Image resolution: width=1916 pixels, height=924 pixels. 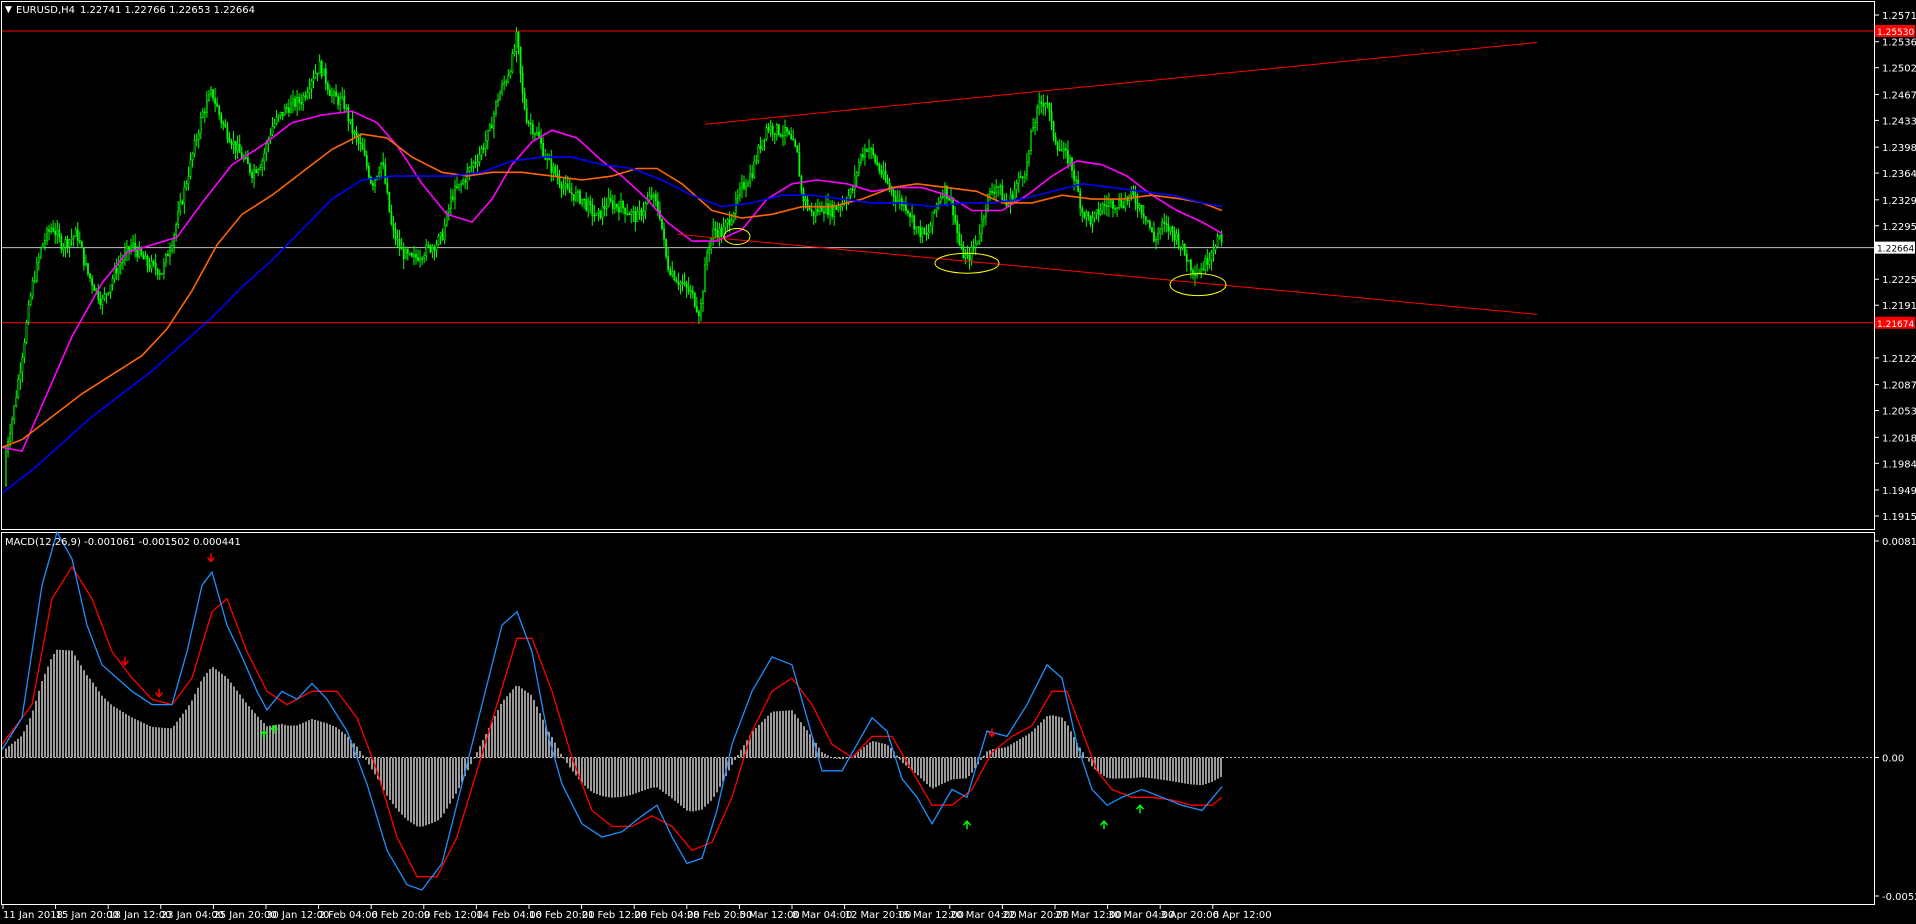 What do you see at coordinates (1899, 148) in the screenshot?
I see `price-tick-label: 1.23980` at bounding box center [1899, 148].